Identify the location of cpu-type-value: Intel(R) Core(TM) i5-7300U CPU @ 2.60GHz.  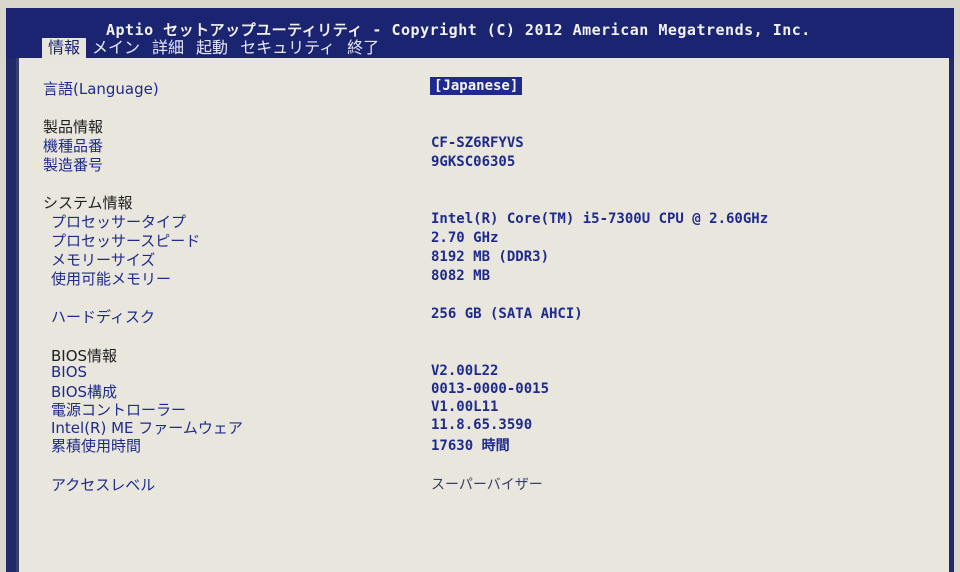
(600, 219).